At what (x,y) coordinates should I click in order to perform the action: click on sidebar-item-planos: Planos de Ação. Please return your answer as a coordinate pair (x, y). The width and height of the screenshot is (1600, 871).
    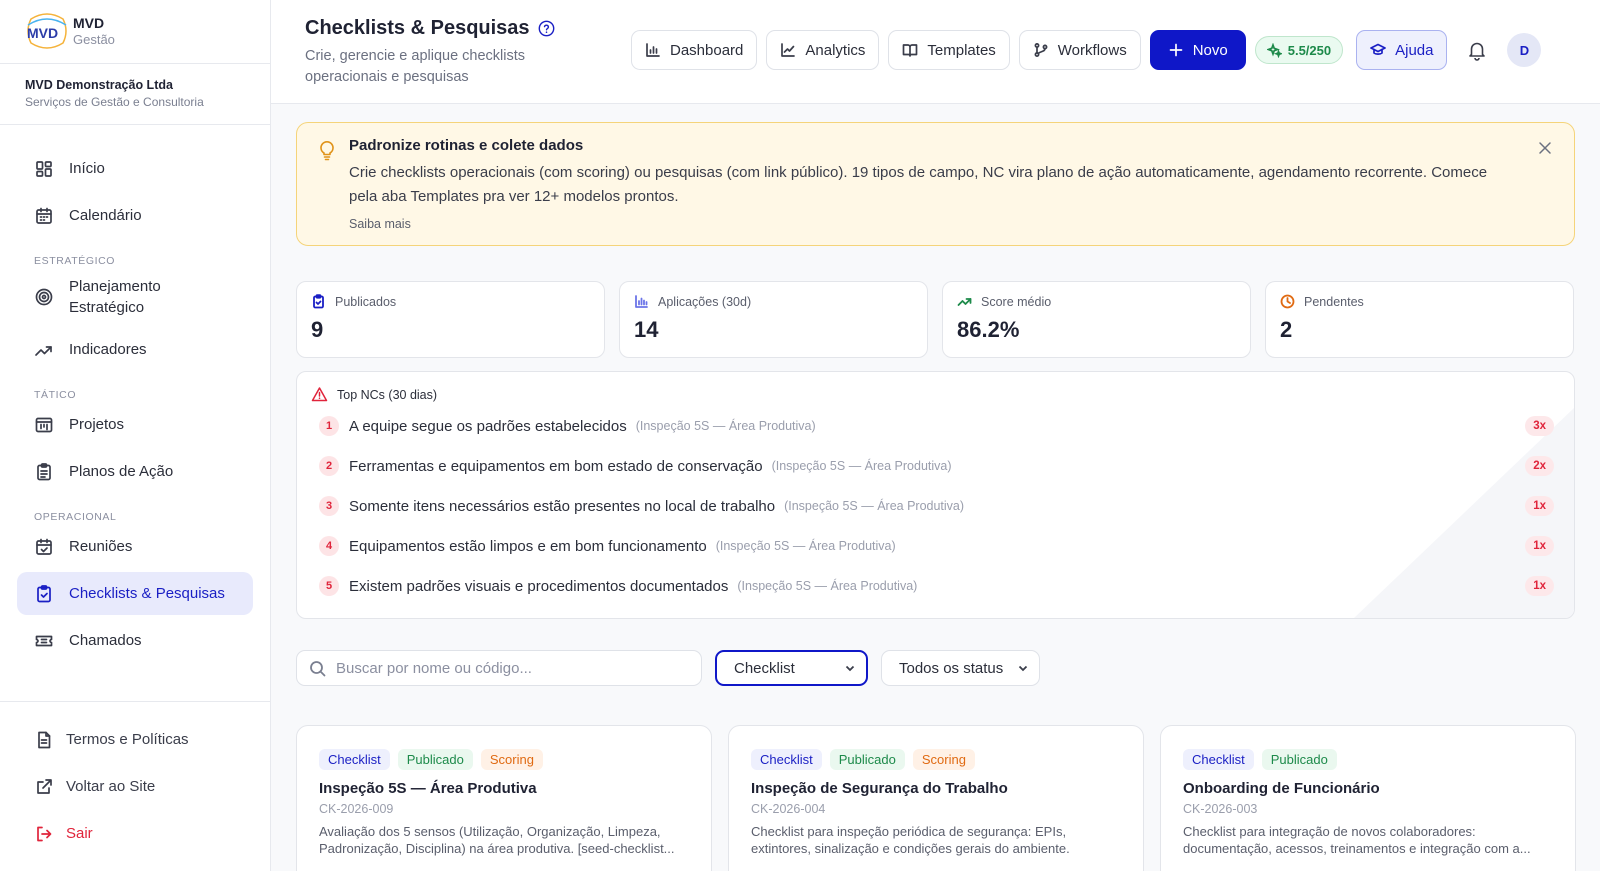
    Looking at the image, I should click on (135, 471).